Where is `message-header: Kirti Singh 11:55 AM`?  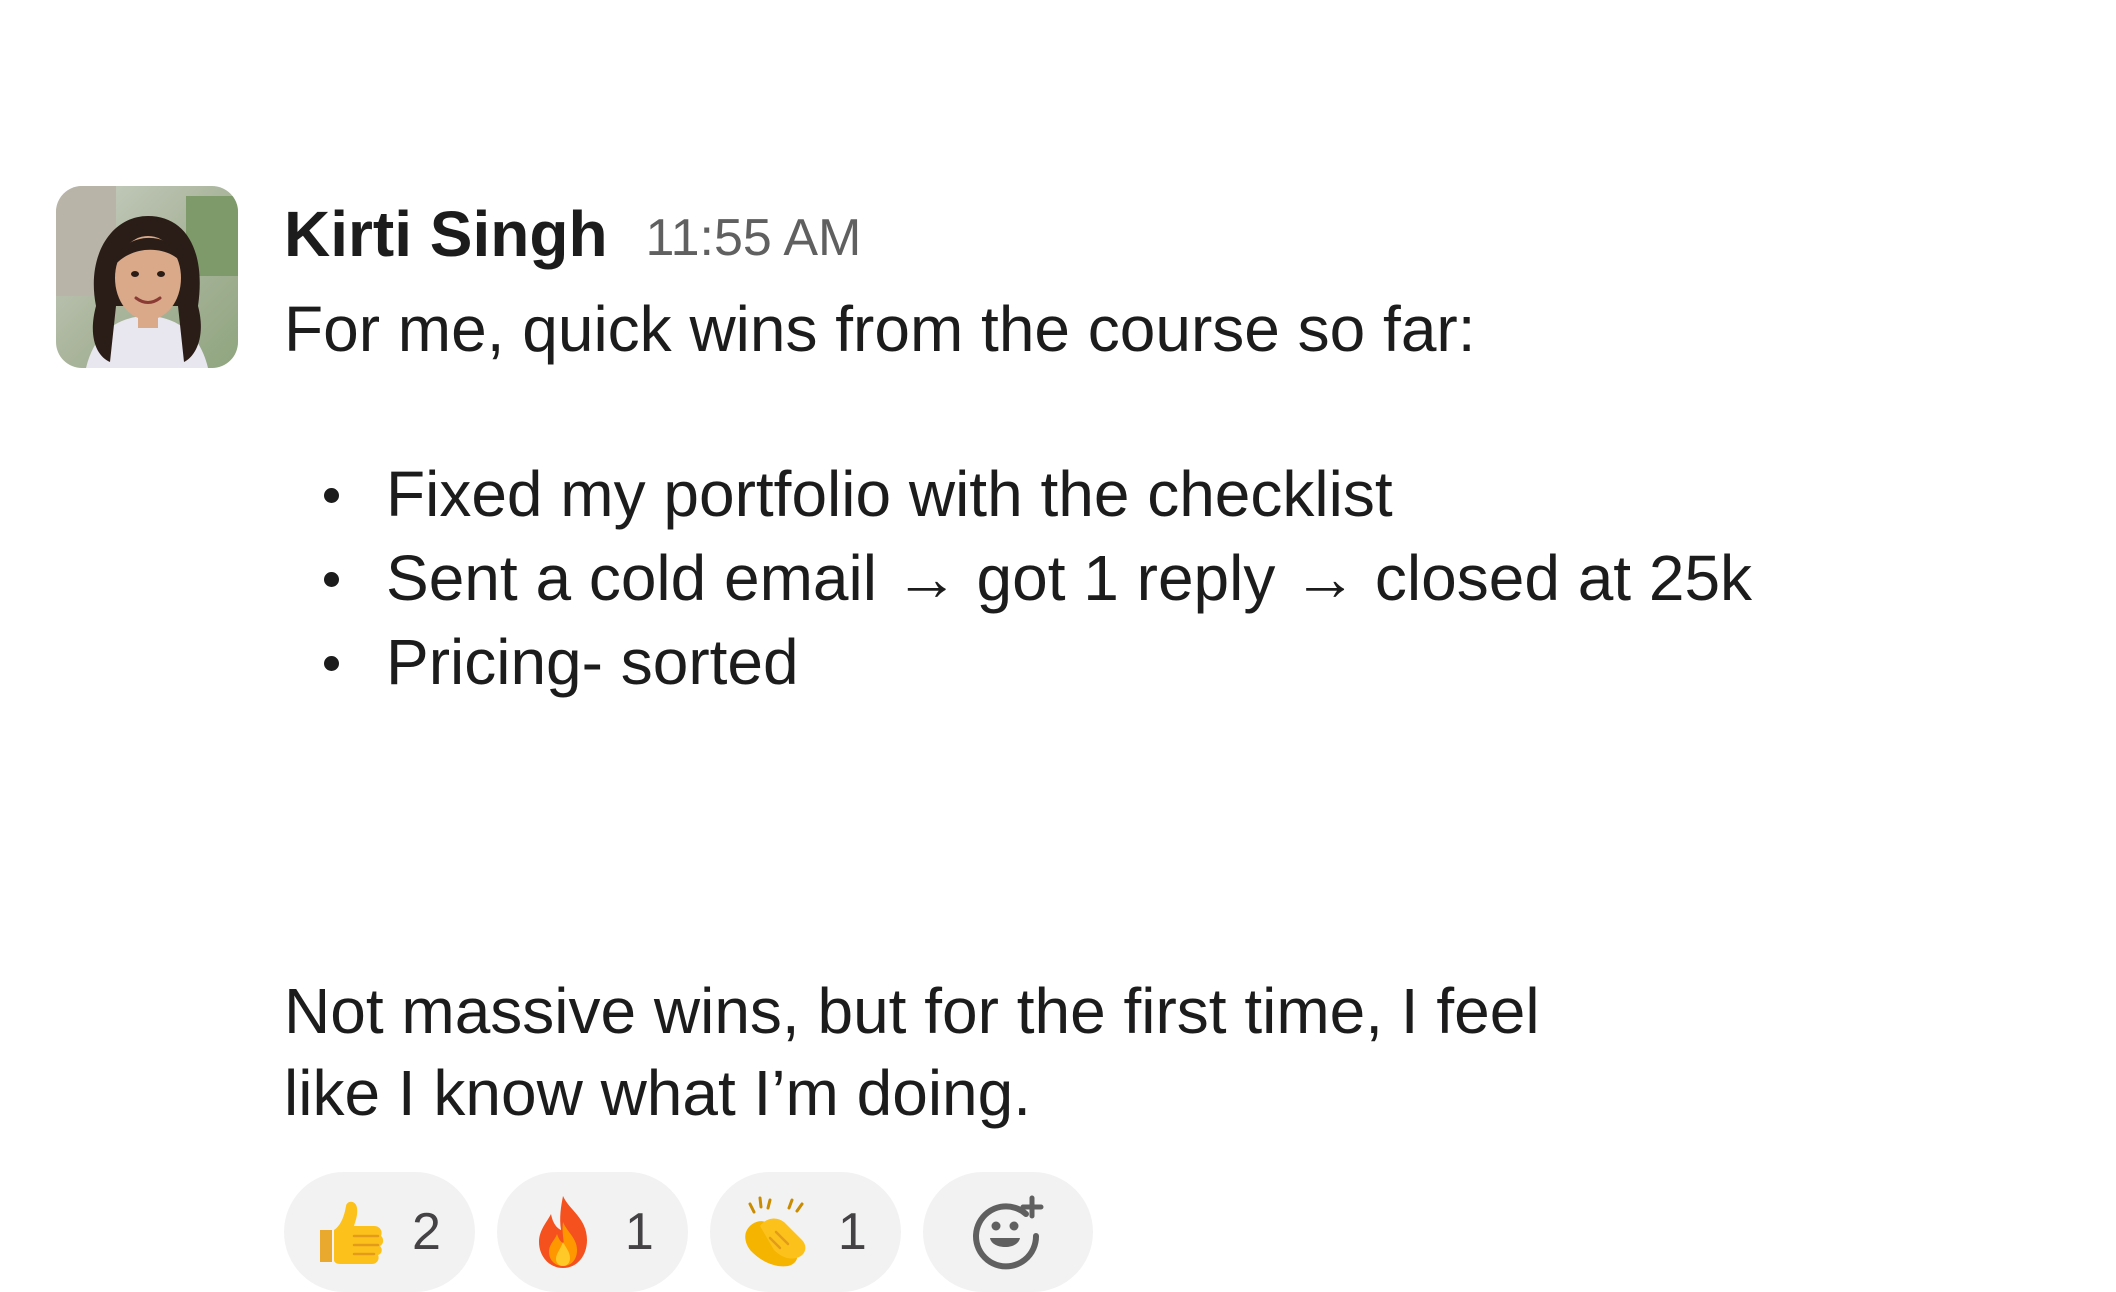
message-header: Kirti Singh 11:55 AM is located at coordinates (572, 234).